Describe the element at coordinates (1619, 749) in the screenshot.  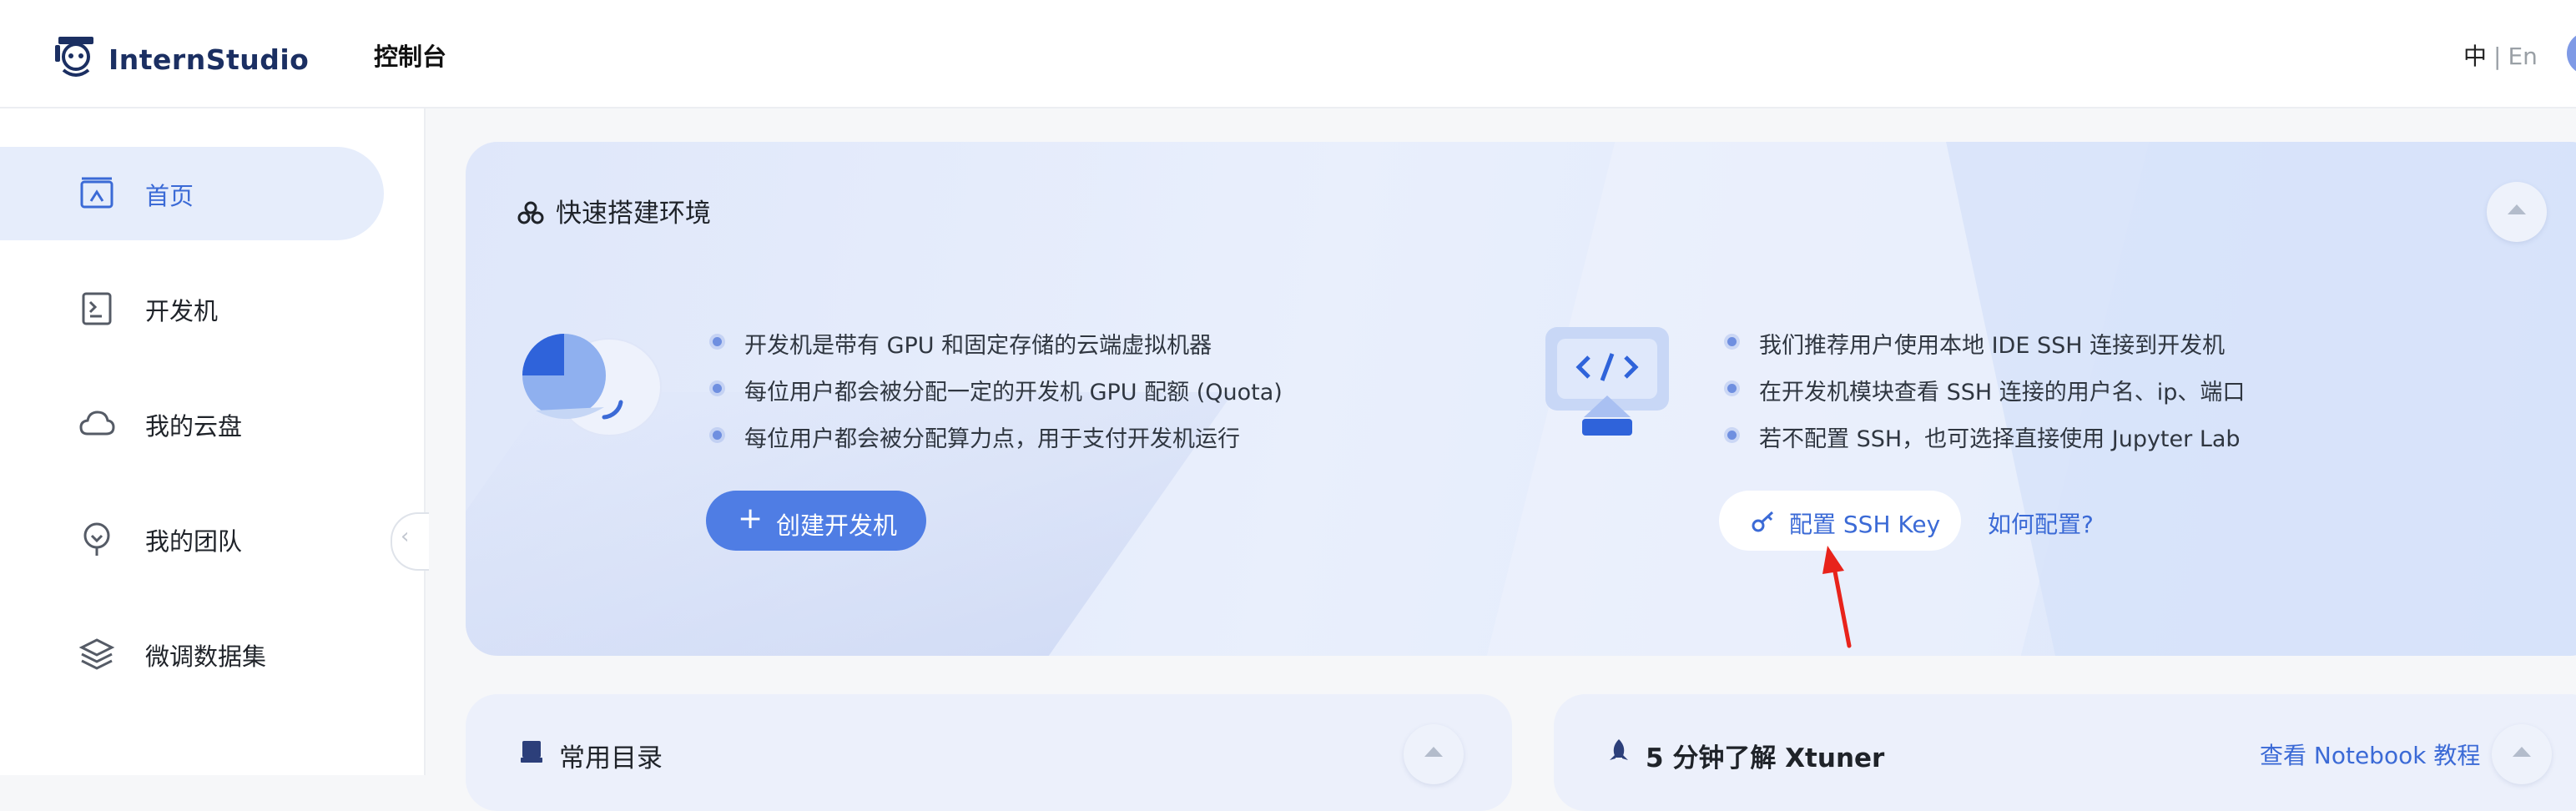
I see `rocket-icon` at that location.